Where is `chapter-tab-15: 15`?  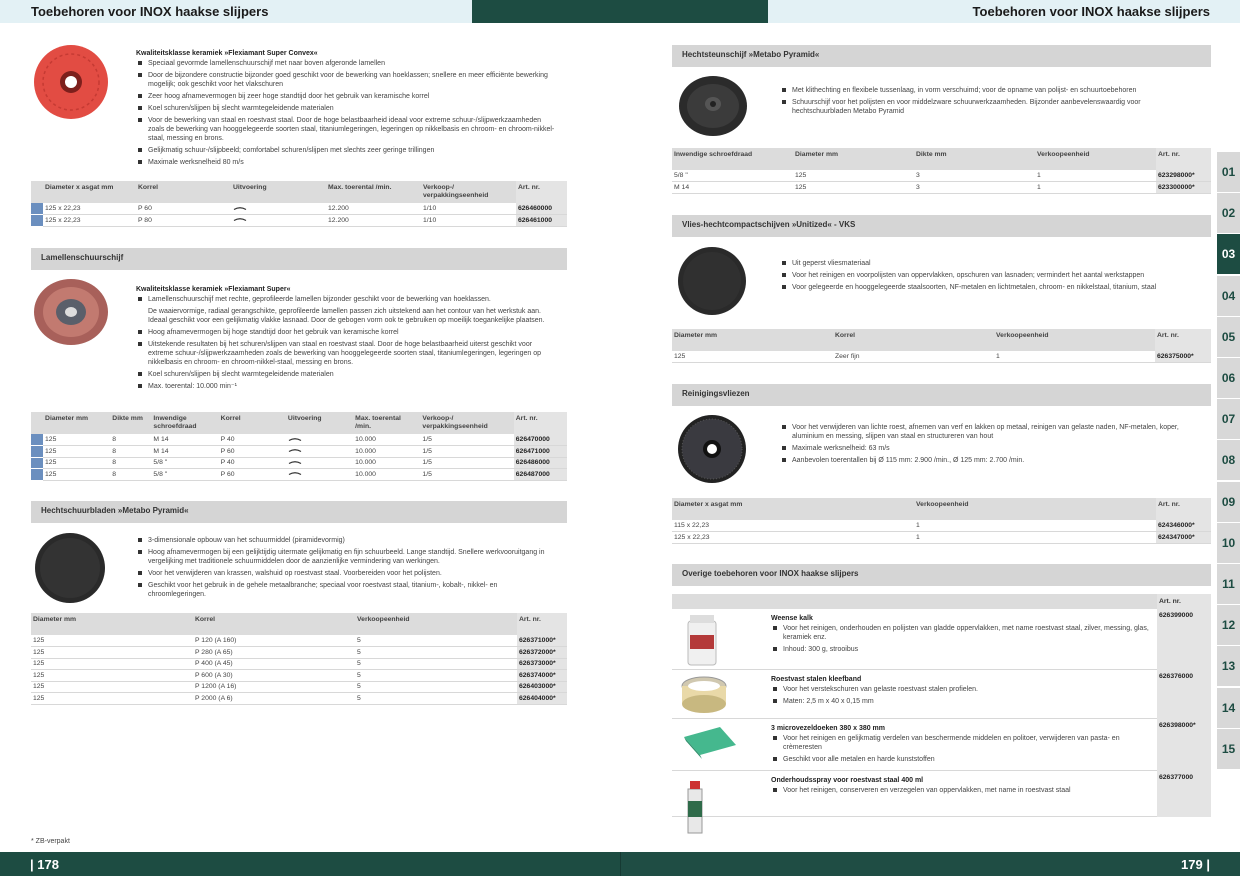
chapter-tab-15: 15 is located at coordinates (1228, 748).